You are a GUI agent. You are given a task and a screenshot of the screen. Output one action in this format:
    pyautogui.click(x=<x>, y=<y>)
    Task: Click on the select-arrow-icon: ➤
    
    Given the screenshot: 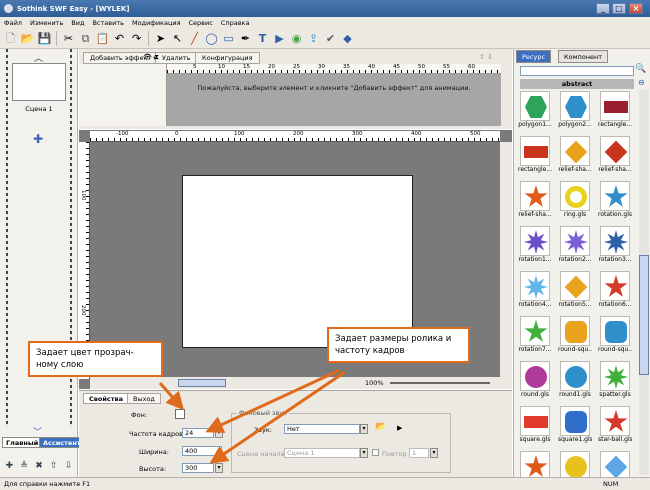 What is the action you would take?
    pyautogui.click(x=160, y=38)
    